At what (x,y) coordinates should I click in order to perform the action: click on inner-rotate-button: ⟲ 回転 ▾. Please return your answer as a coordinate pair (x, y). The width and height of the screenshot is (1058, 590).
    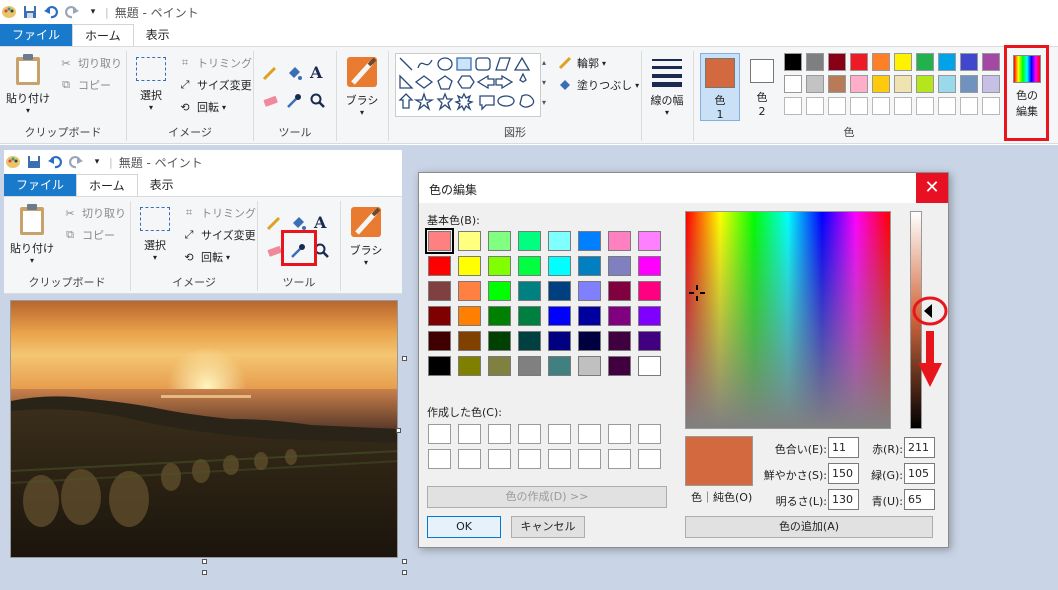
    Looking at the image, I should click on (205, 257).